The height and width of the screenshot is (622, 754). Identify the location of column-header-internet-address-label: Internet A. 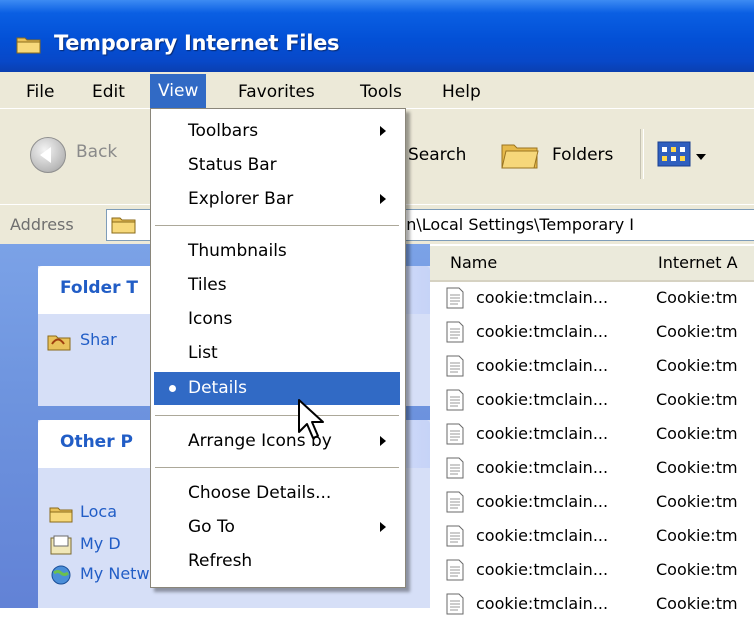
(698, 262).